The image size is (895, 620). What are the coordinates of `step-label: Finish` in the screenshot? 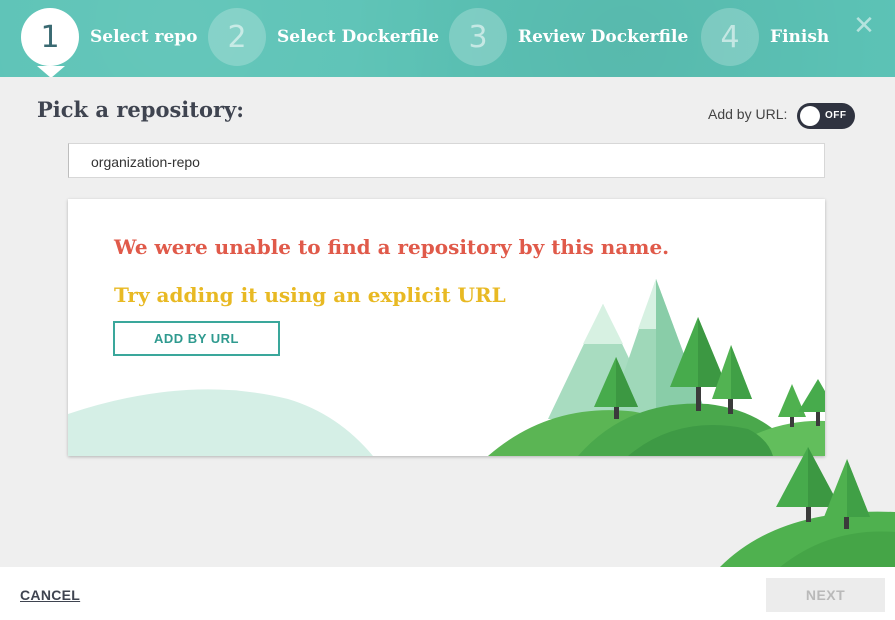 It's located at (800, 37).